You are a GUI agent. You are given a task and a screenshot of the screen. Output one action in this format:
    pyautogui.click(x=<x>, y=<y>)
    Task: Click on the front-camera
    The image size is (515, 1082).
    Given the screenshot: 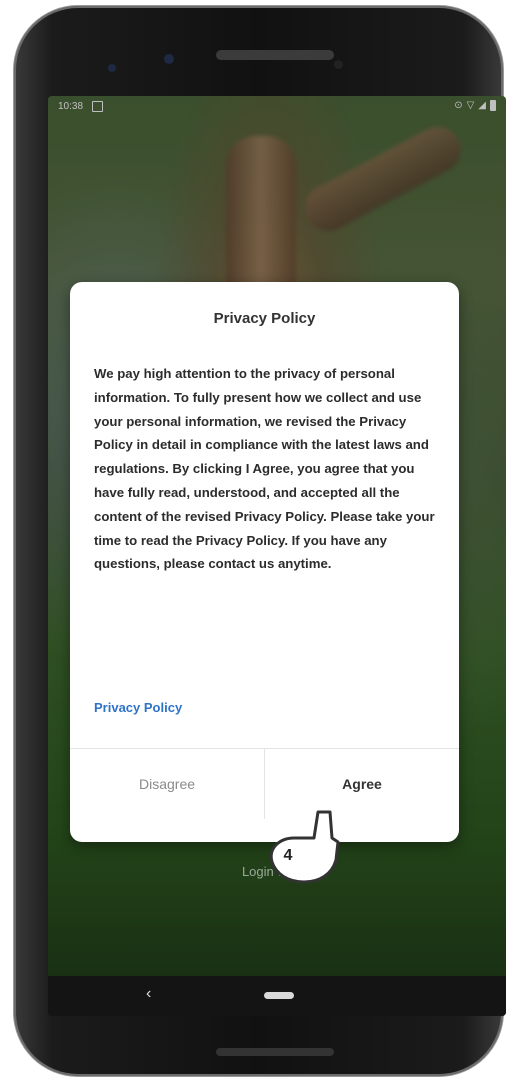 What is the action you would take?
    pyautogui.click(x=169, y=59)
    